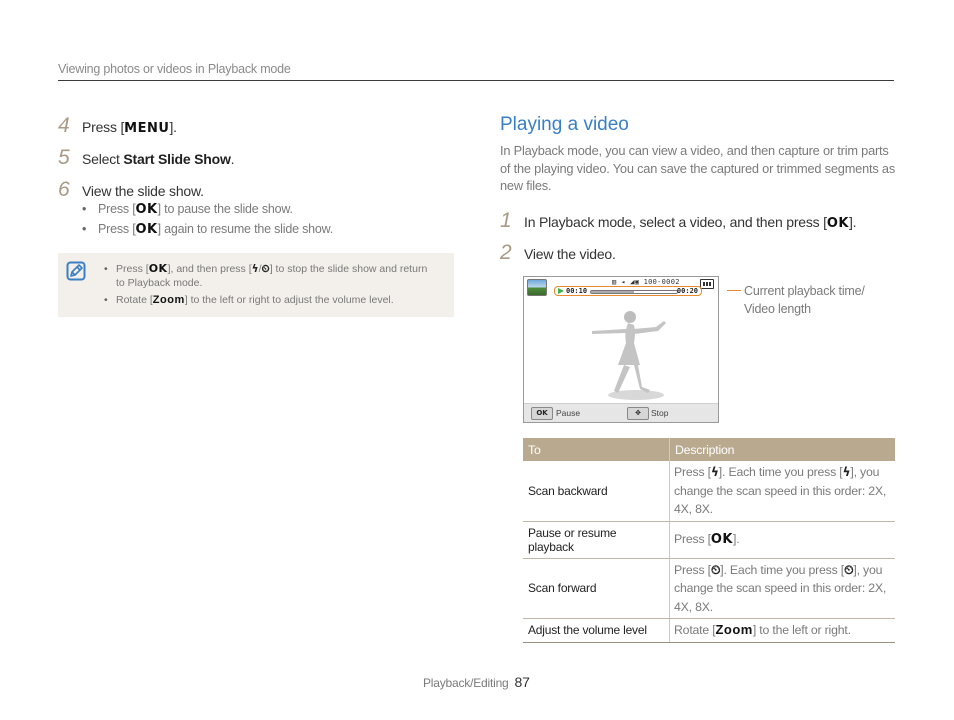 Image resolution: width=954 pixels, height=720 pixels. Describe the element at coordinates (621, 412) in the screenshot. I see `screen-bottom-bar: OK Pause ✥ Stop` at that location.